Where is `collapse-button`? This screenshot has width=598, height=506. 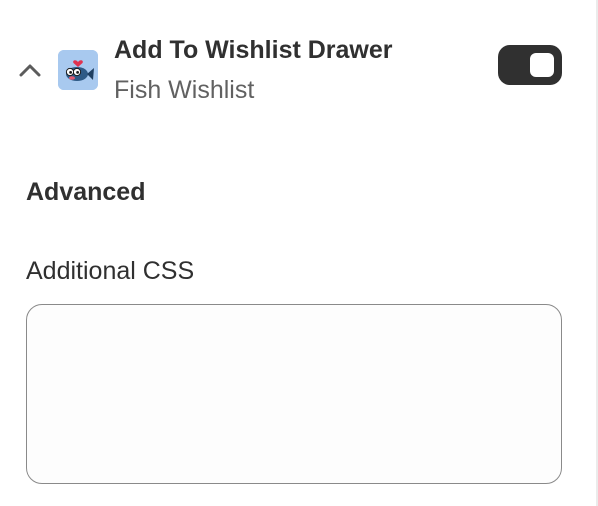
collapse-button is located at coordinates (30, 70).